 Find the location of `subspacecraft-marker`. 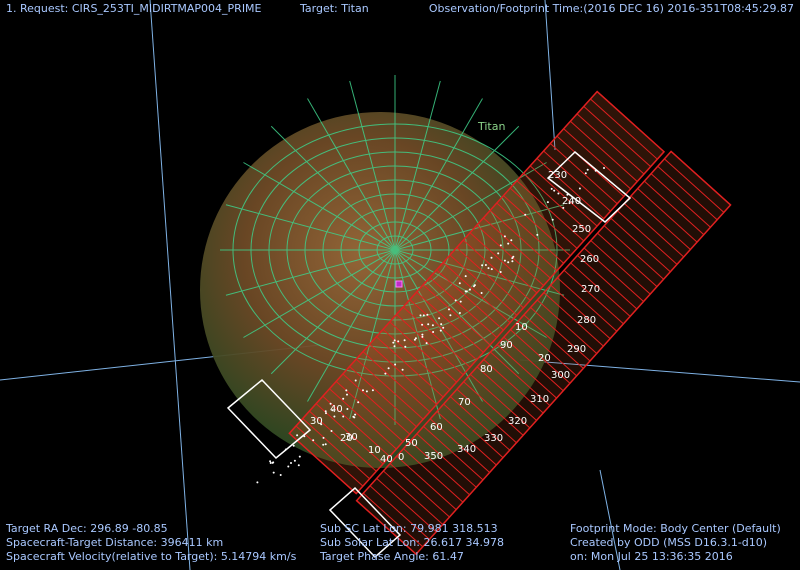

subspacecraft-marker is located at coordinates (399, 284).